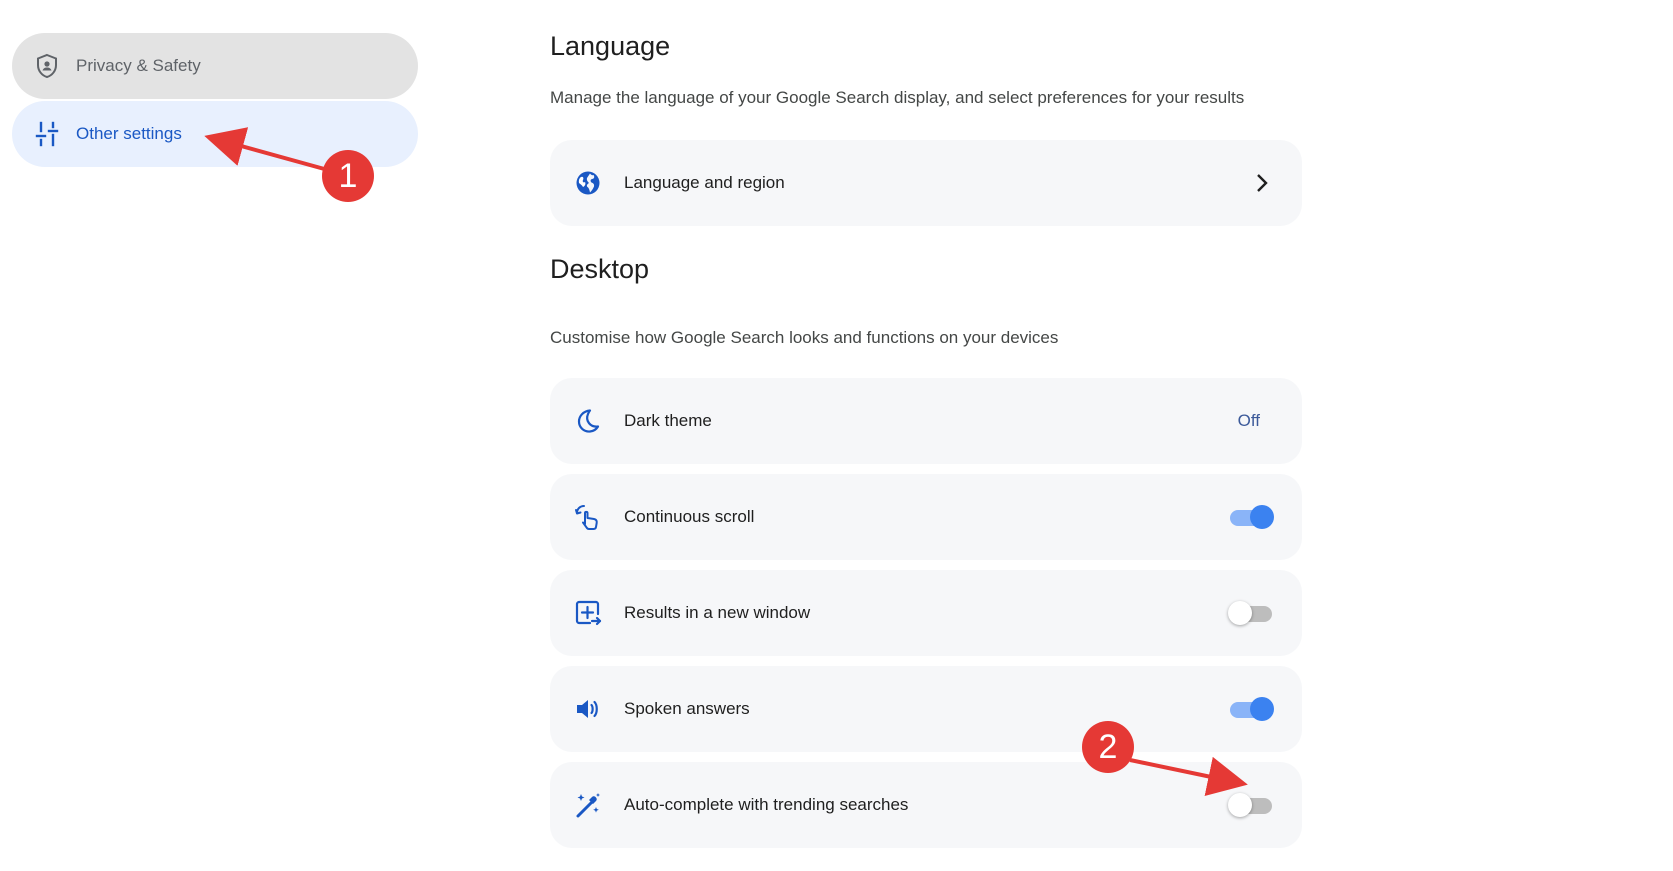  Describe the element at coordinates (47, 134) in the screenshot. I see `sliders-icon` at that location.